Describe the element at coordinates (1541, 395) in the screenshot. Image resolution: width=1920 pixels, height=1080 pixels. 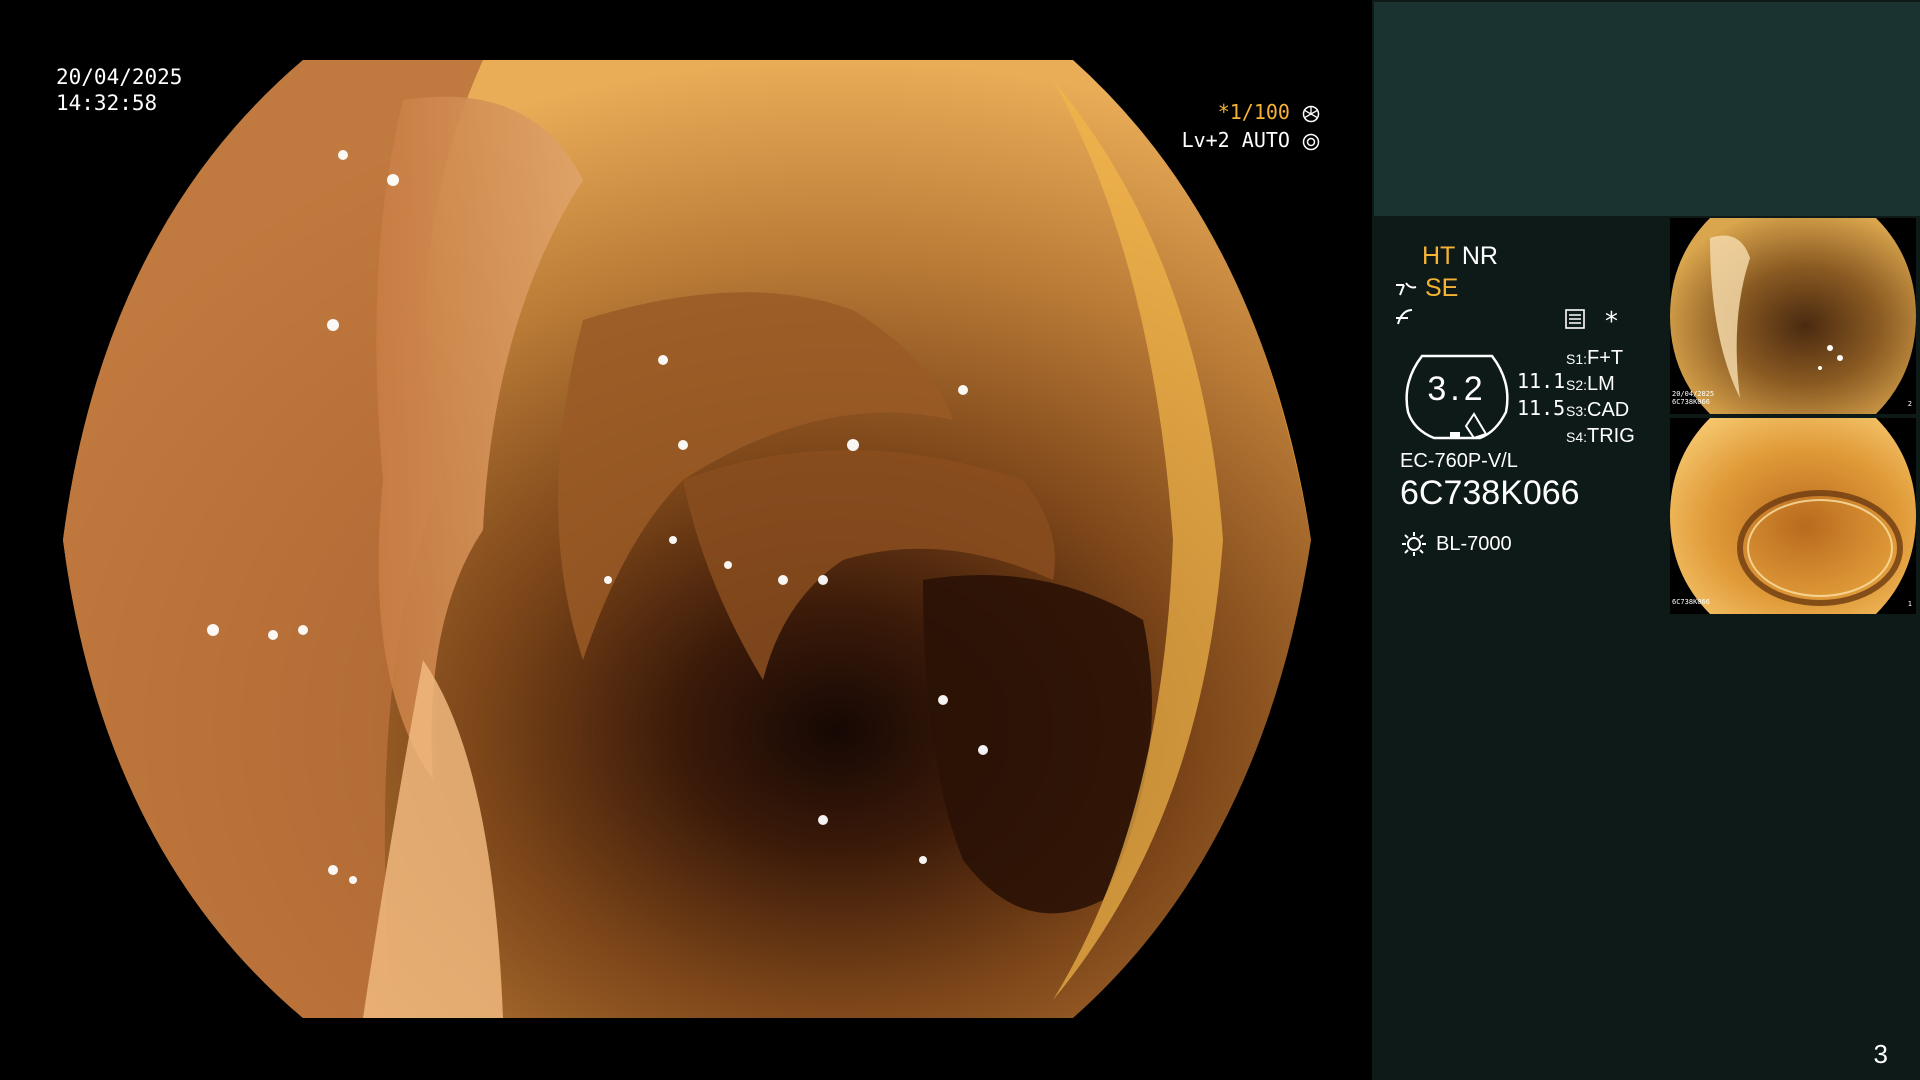
I see `gauge-readouts: 11.1 11.5` at that location.